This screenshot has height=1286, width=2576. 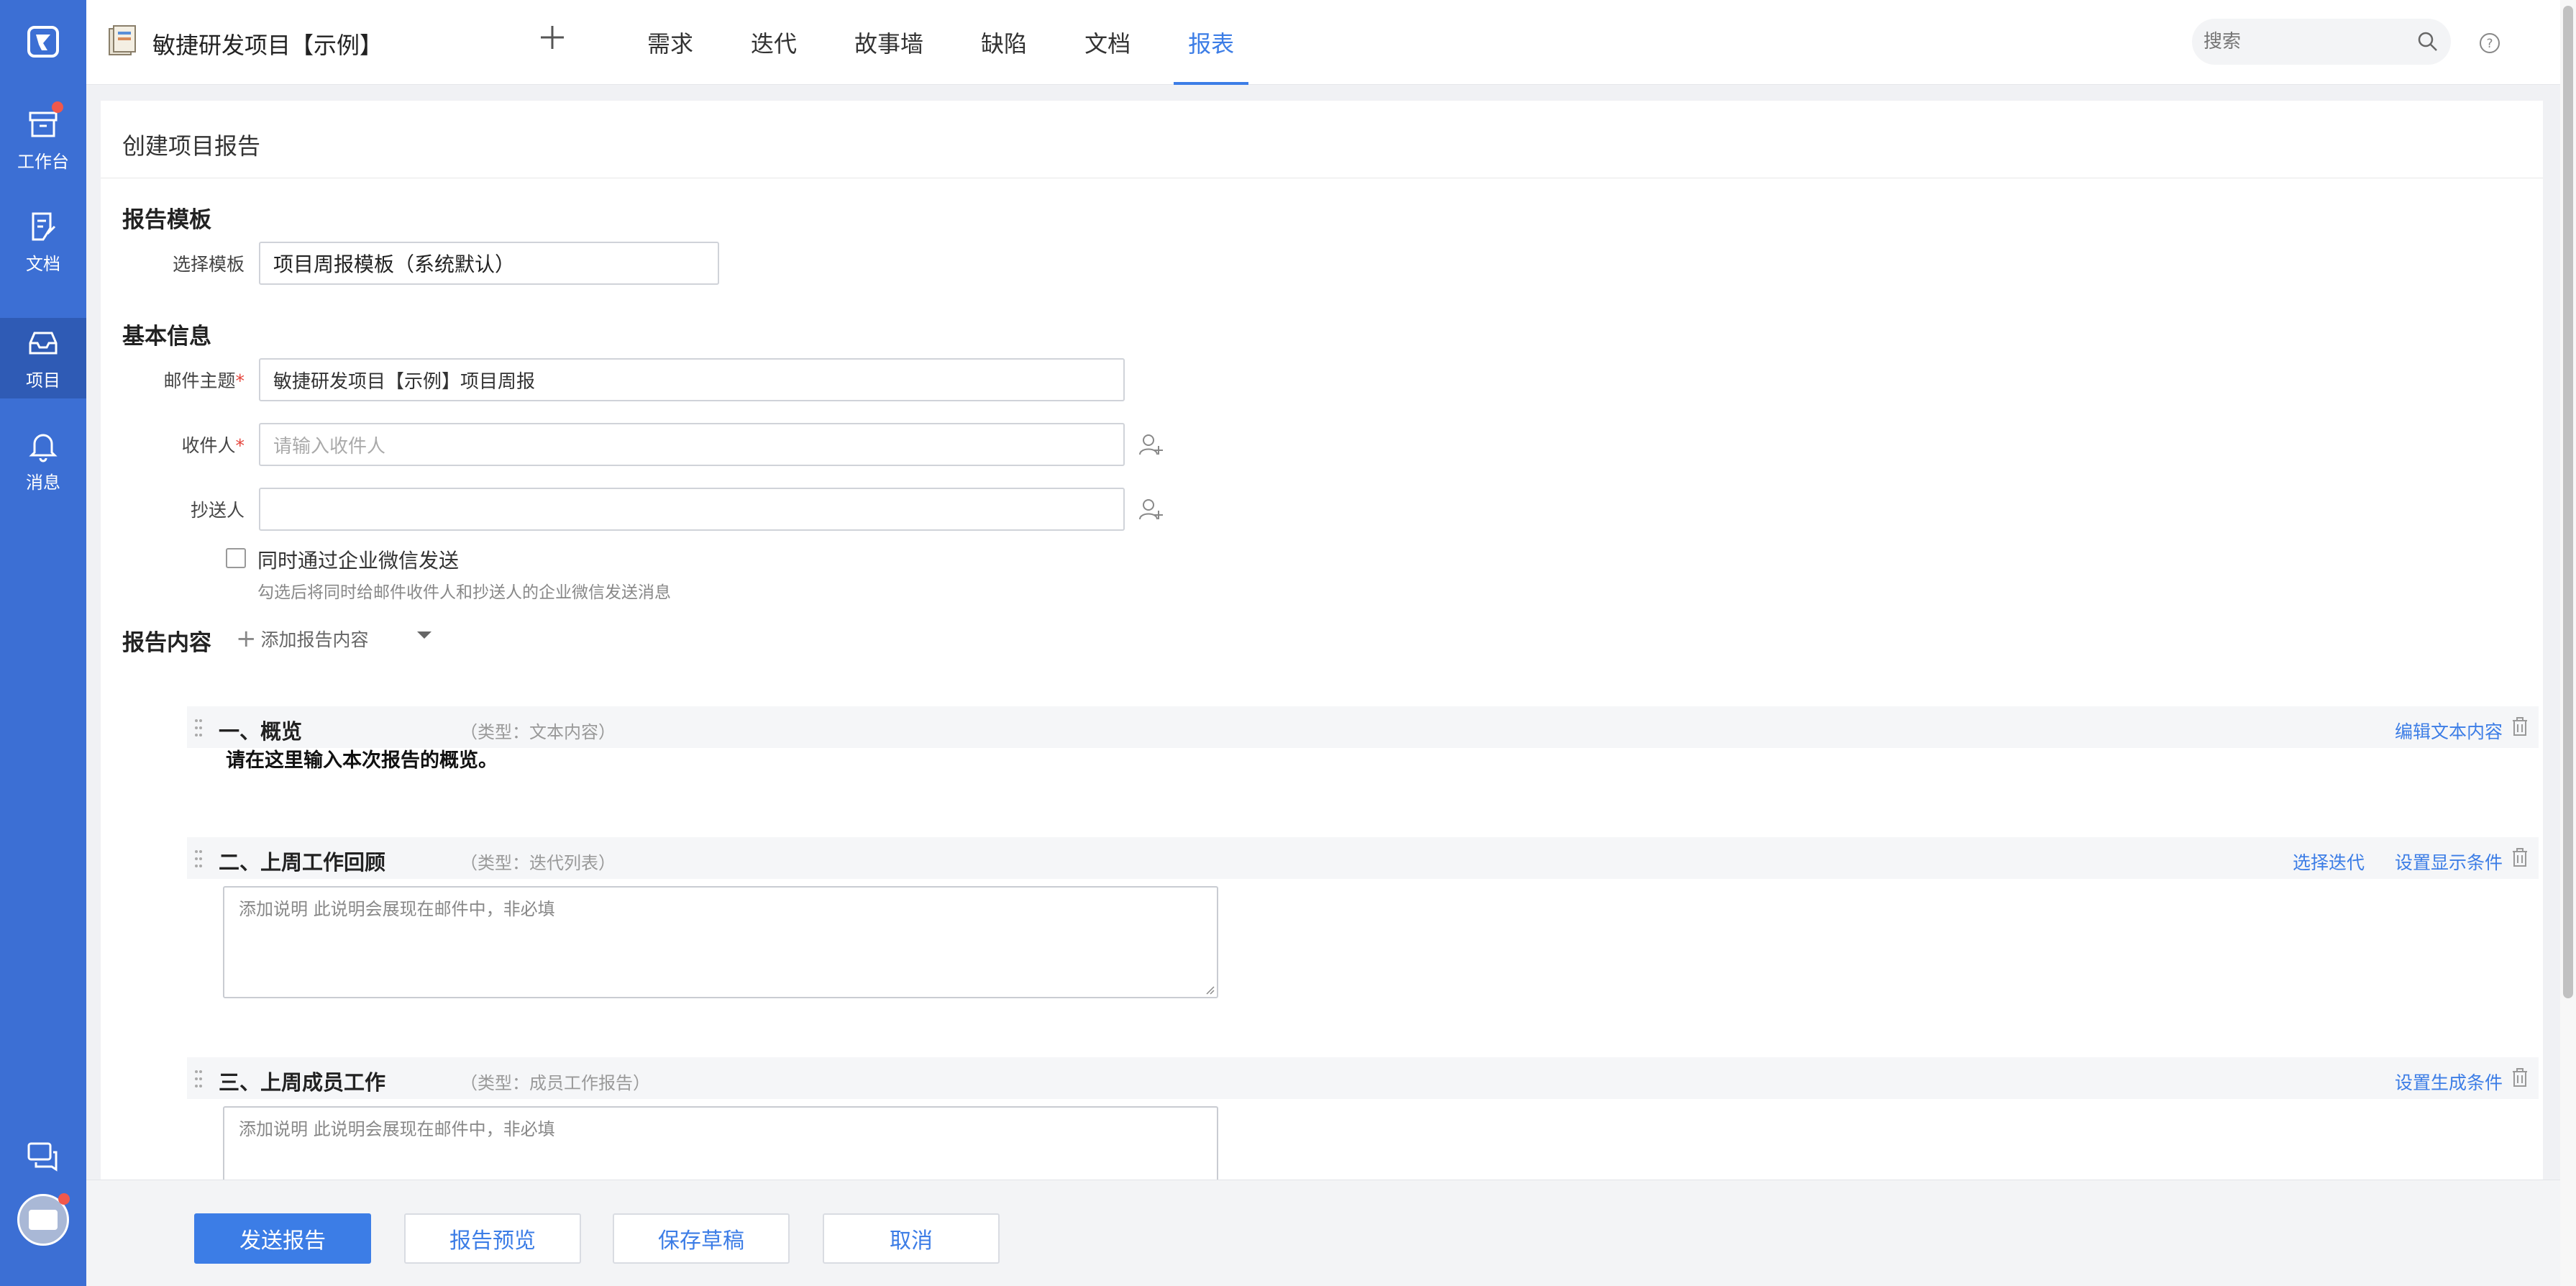 What do you see at coordinates (701, 1238) in the screenshot?
I see `save-draft-button: 保存草稿` at bounding box center [701, 1238].